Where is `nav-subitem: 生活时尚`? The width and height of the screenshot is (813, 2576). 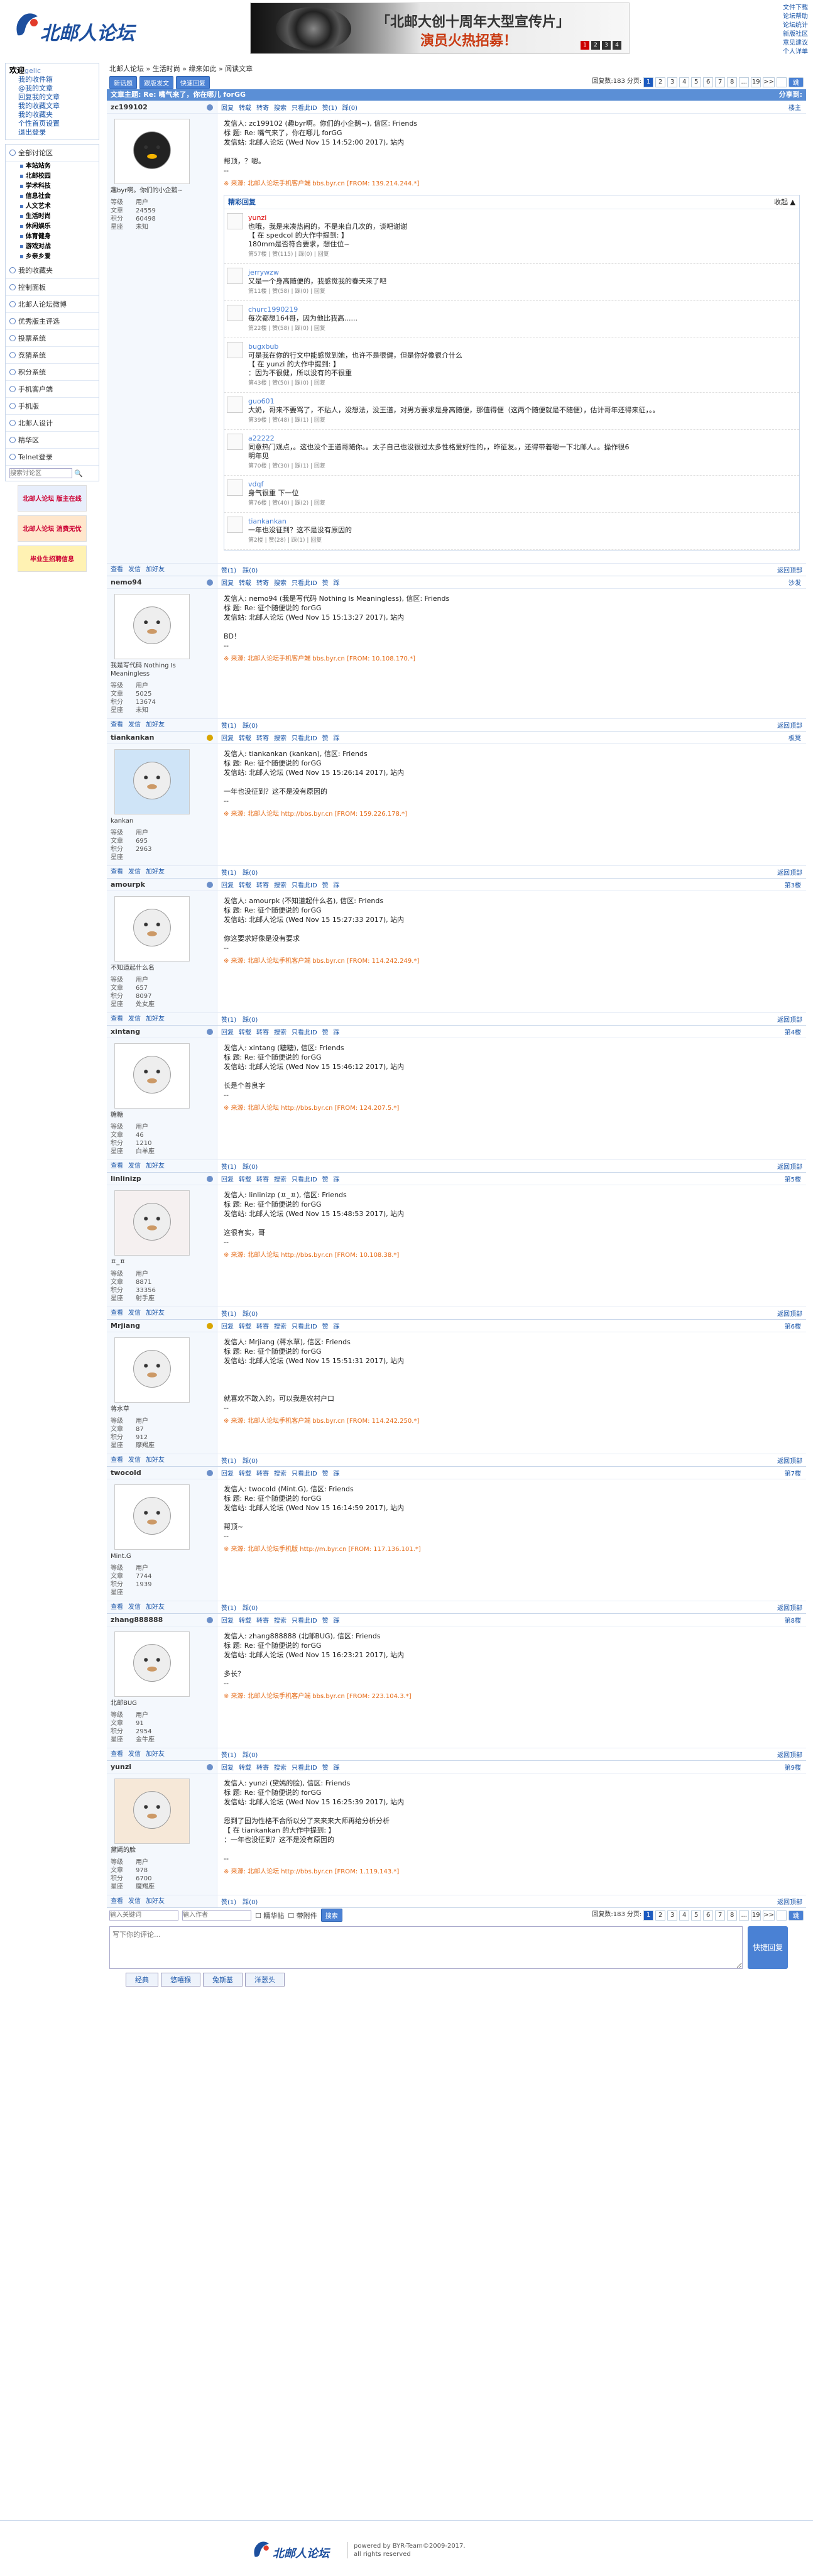
nav-subitem: 生活时尚 is located at coordinates (52, 217).